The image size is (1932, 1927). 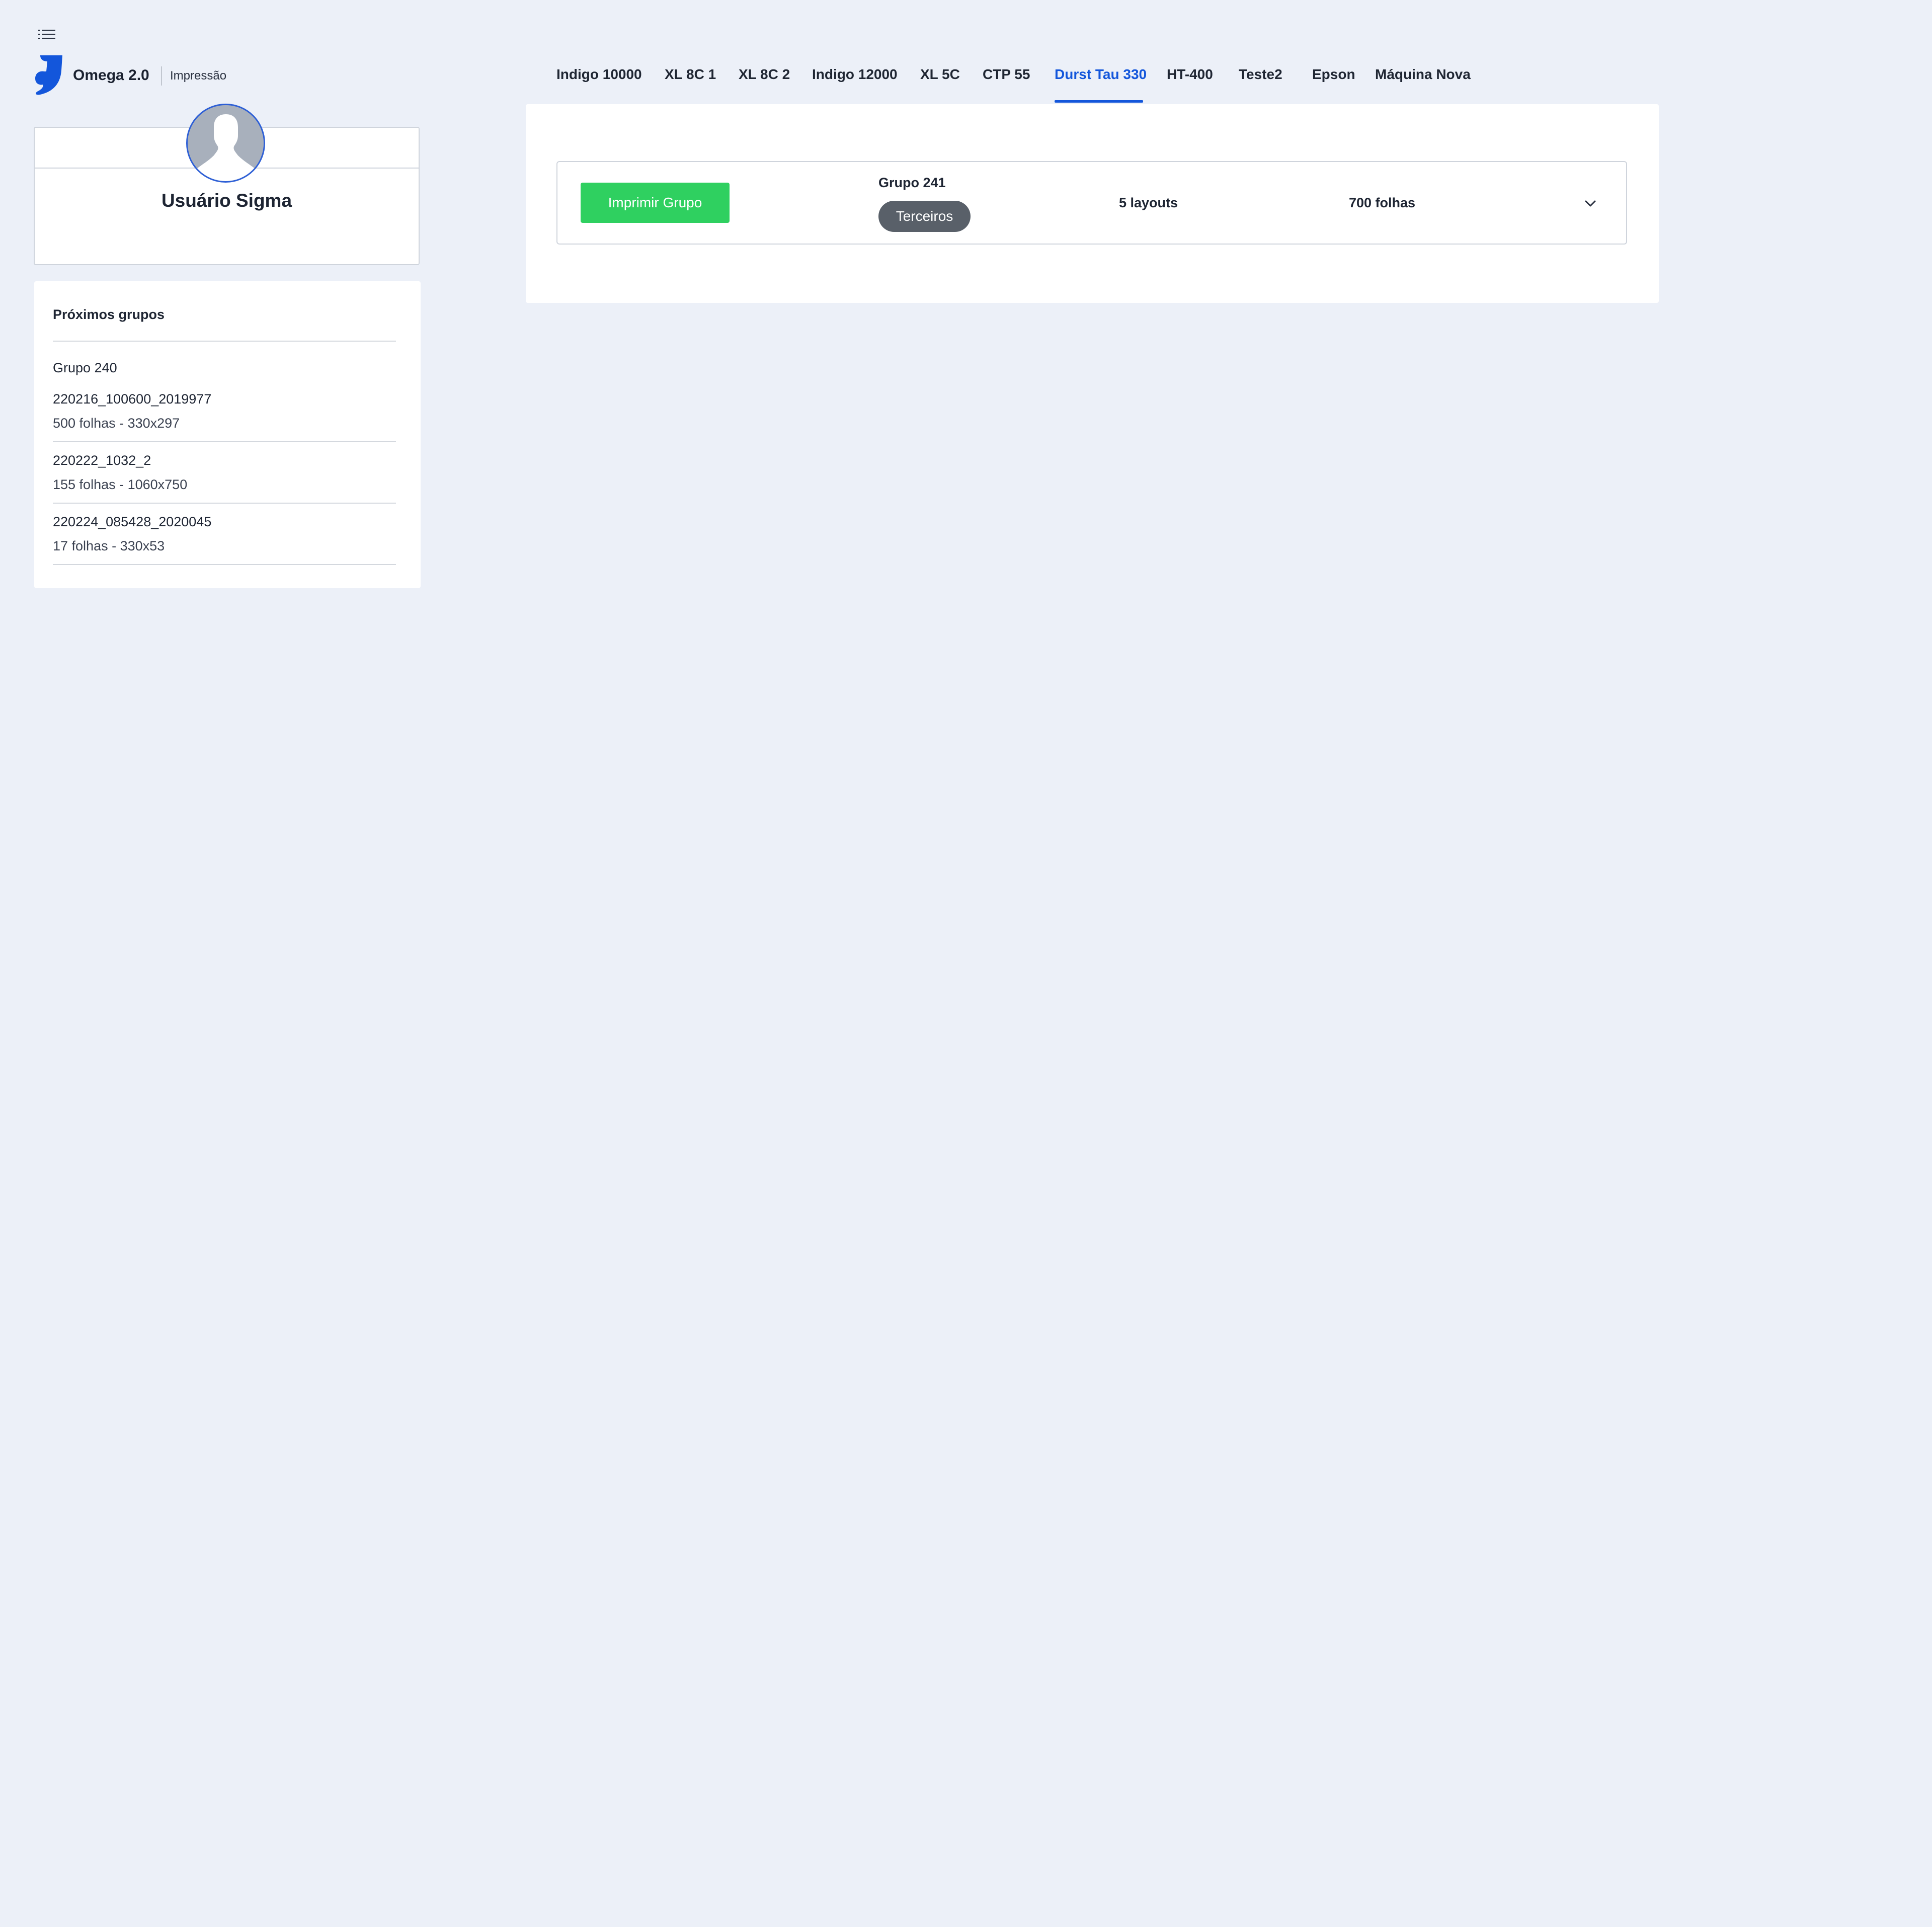 What do you see at coordinates (102, 461) in the screenshot?
I see `job-name: 220222_1032_2` at bounding box center [102, 461].